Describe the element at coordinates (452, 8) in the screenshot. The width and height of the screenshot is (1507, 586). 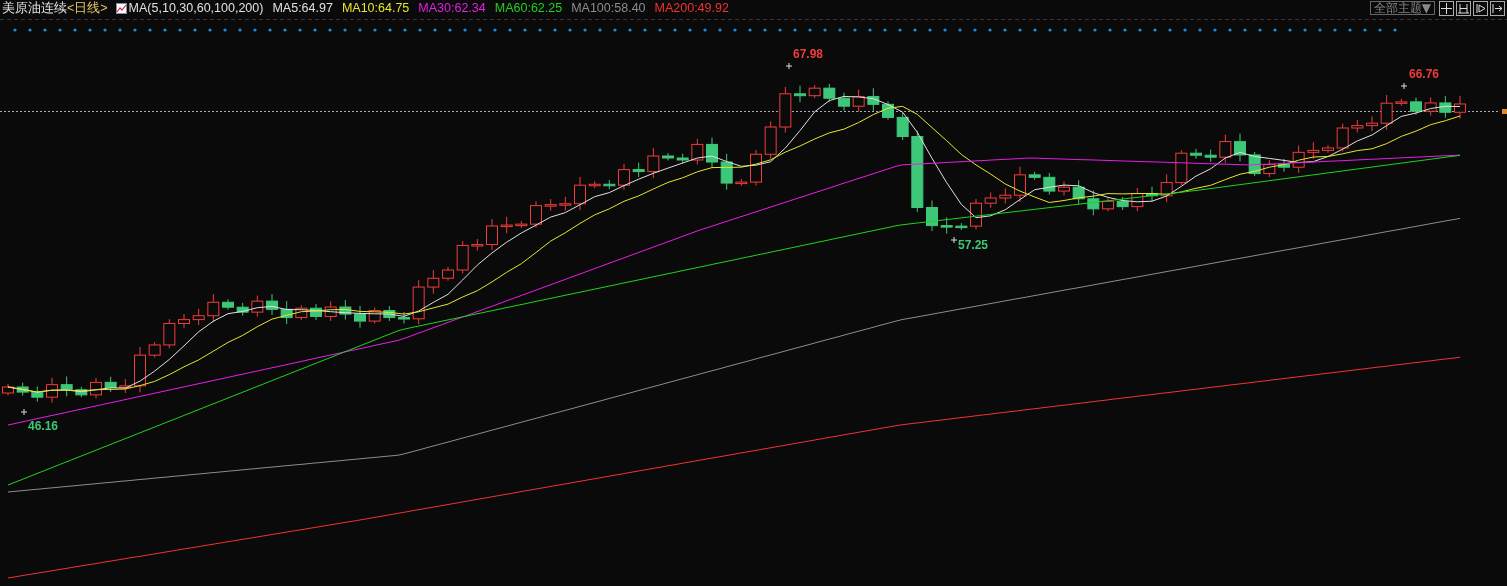
I see `ma-legend-label: MA30:62.34` at that location.